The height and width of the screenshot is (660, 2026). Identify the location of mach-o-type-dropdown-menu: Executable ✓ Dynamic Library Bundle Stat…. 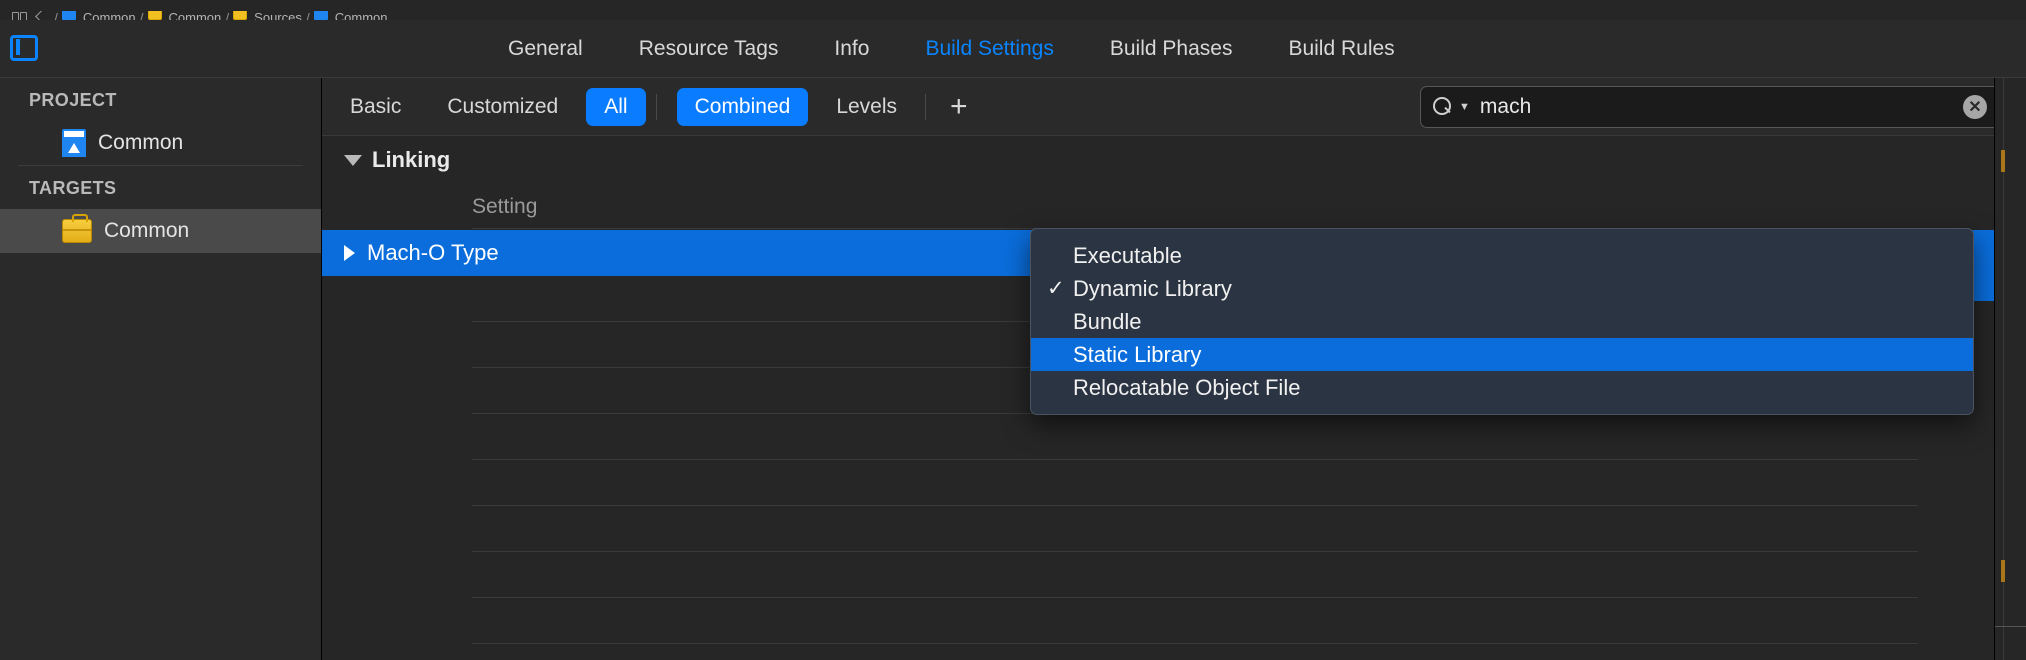
(1502, 321).